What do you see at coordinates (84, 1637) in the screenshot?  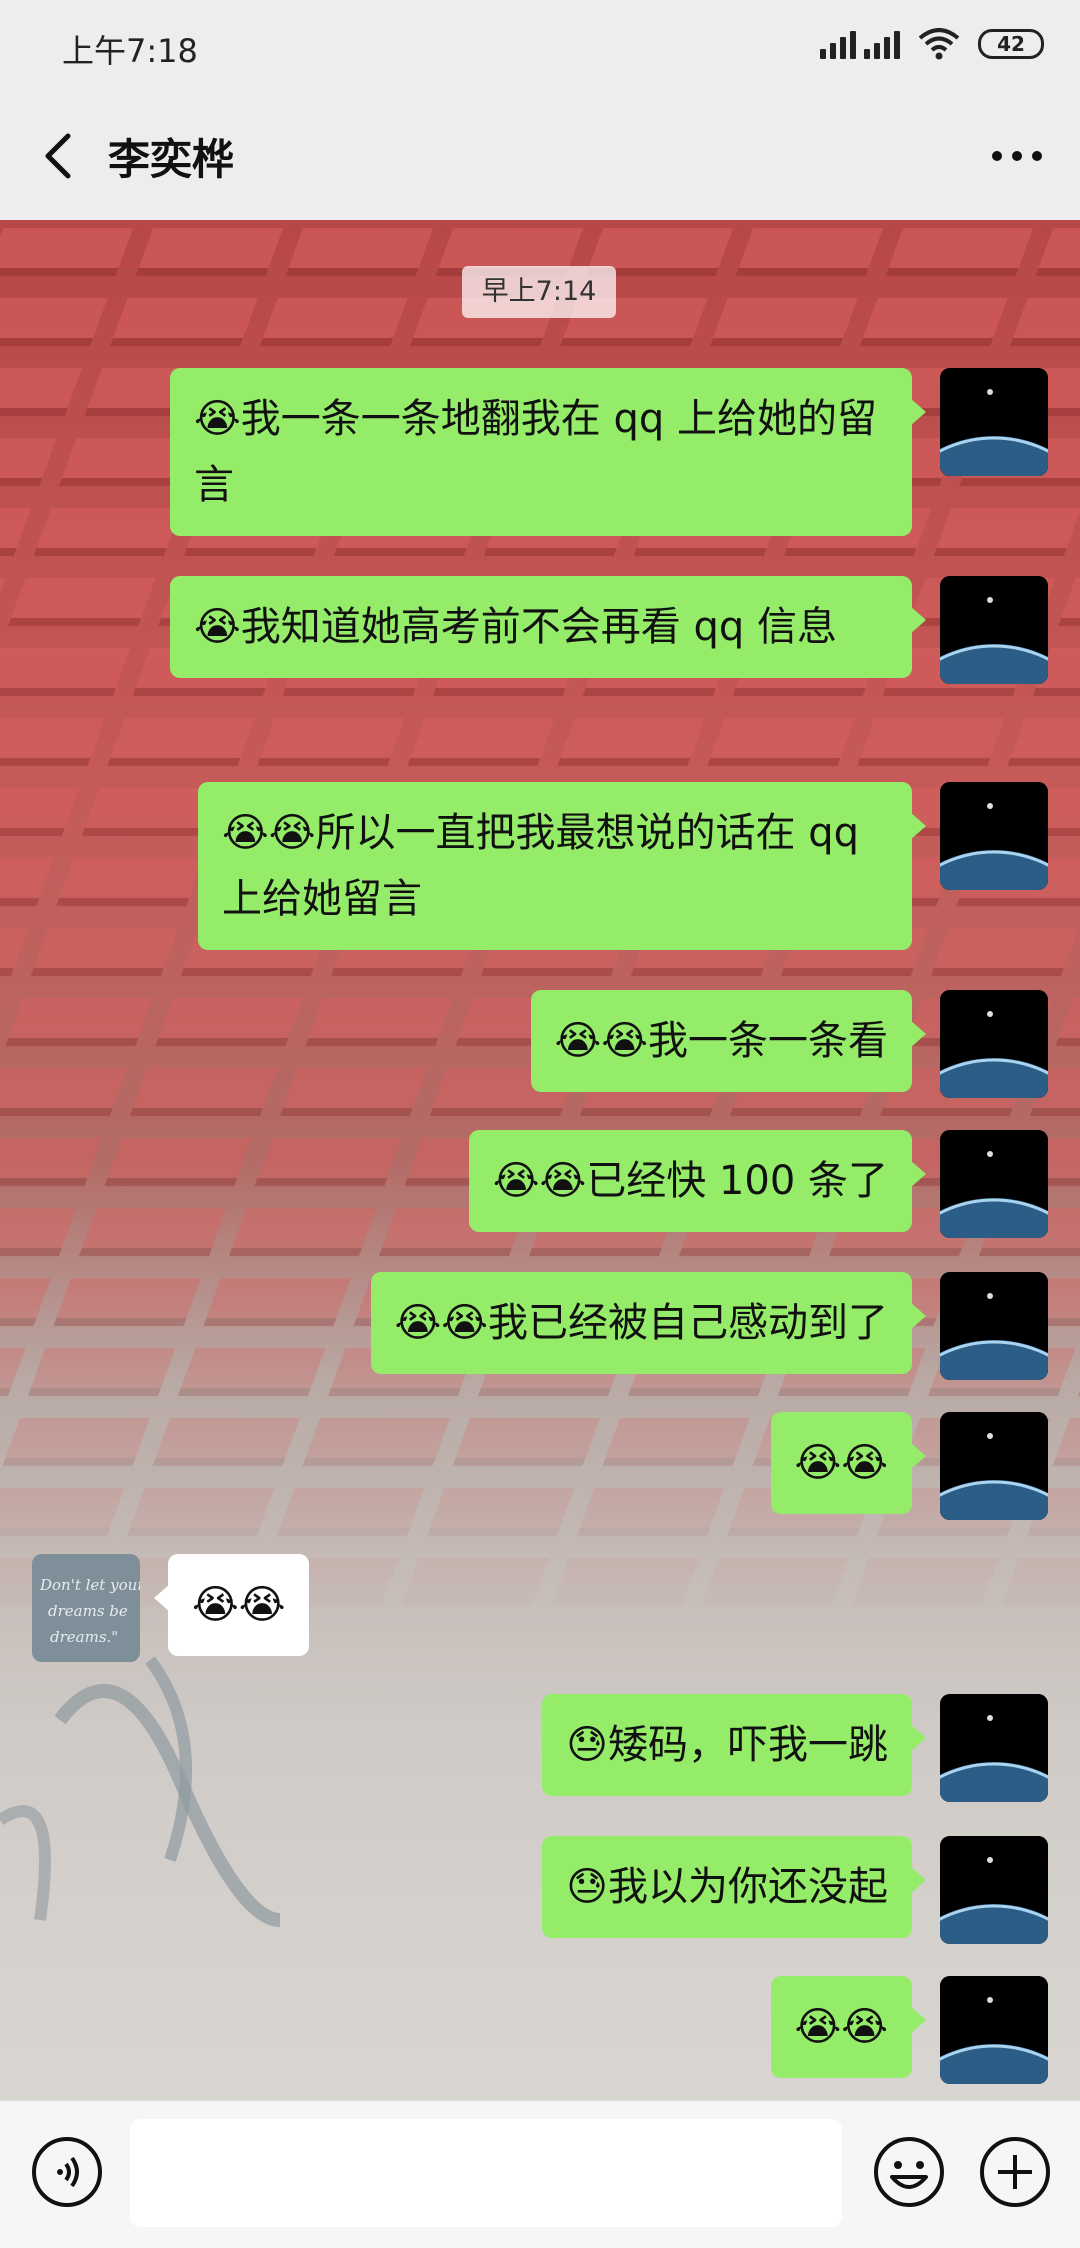 I see `svg-text: dreams."` at bounding box center [84, 1637].